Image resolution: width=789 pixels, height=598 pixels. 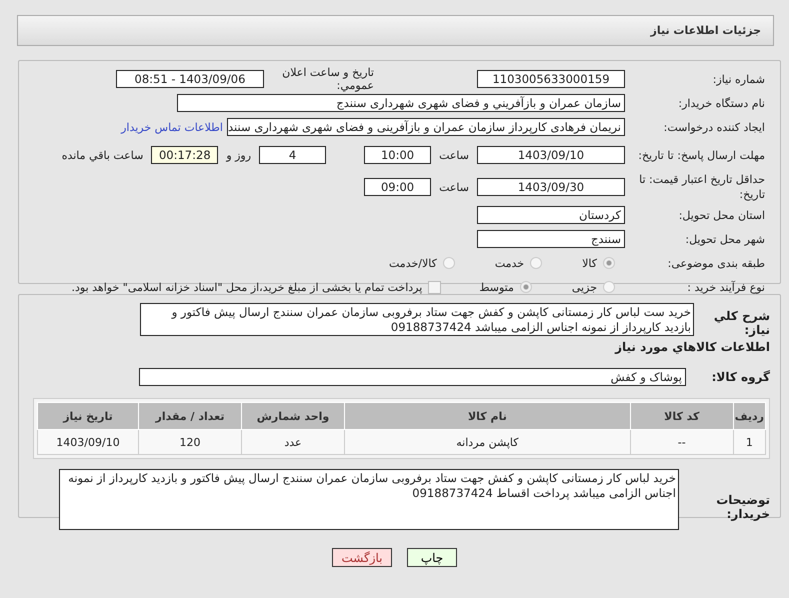 What do you see at coordinates (509, 263) in the screenshot?
I see `radio-label: خدمت` at bounding box center [509, 263].